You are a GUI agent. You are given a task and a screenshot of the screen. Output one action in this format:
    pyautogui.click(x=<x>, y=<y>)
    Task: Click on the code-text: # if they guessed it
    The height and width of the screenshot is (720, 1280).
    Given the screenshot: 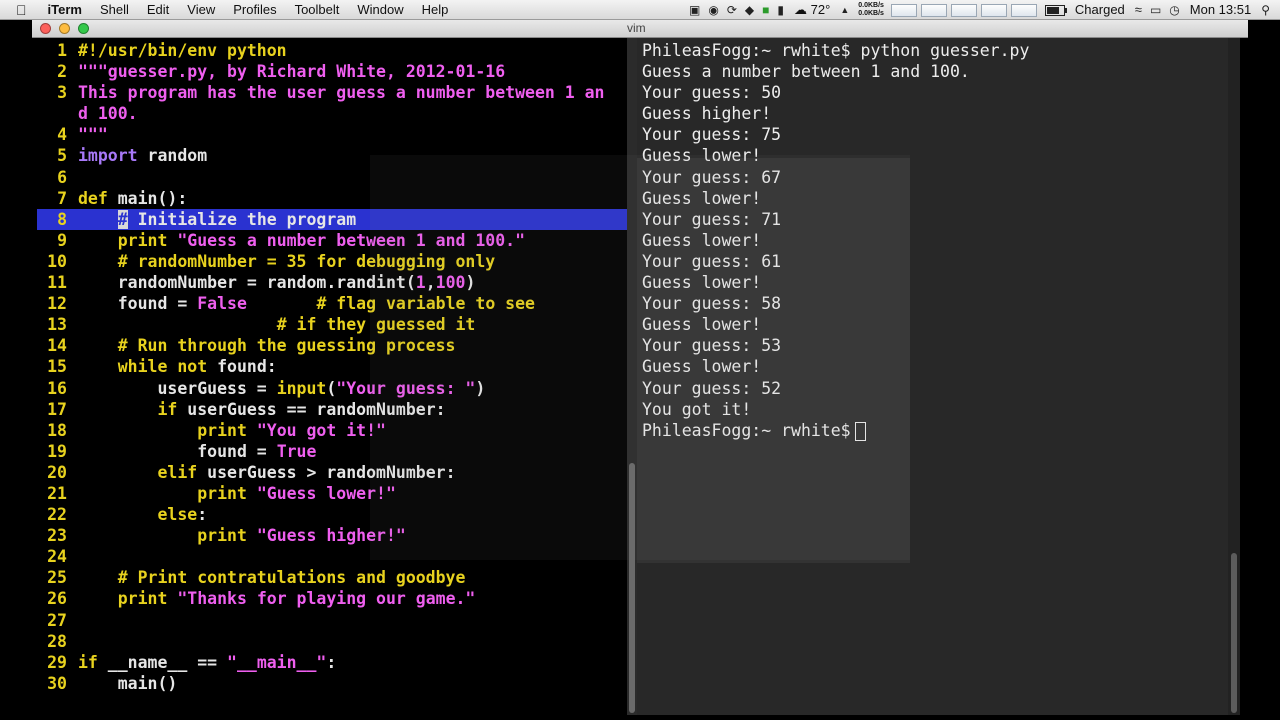 What is the action you would take?
    pyautogui.click(x=277, y=324)
    